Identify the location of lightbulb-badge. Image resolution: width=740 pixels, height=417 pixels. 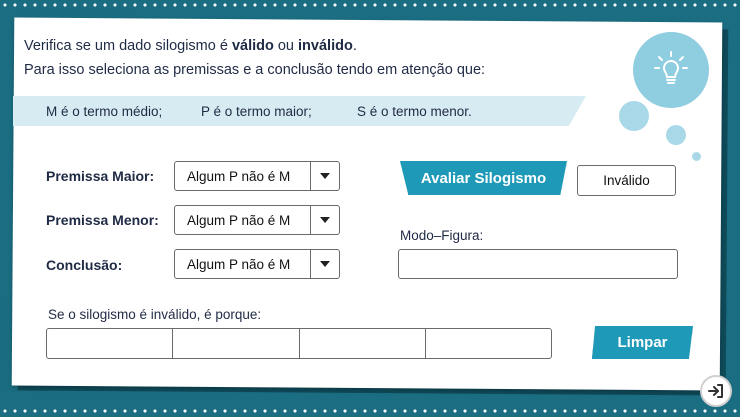
(671, 70).